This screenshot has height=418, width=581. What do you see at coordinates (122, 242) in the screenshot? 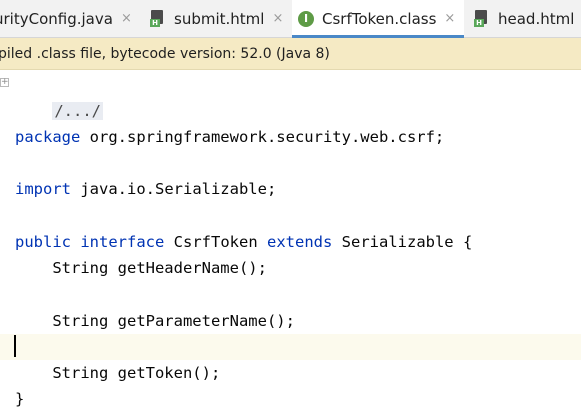
I see `keyword: interface` at bounding box center [122, 242].